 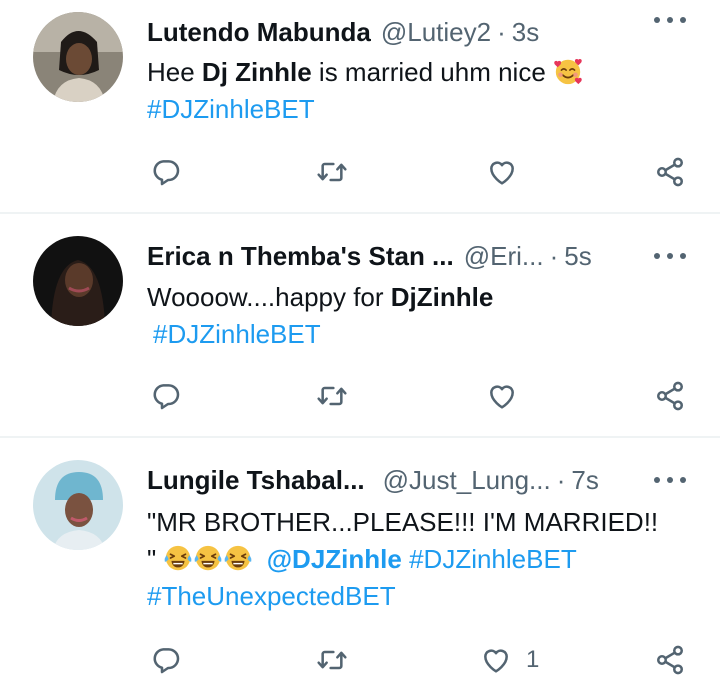 What do you see at coordinates (403, 522) in the screenshot?
I see `text-segment: "MR BROTHER...PLEASE!!! I'M MARRIED!!` at bounding box center [403, 522].